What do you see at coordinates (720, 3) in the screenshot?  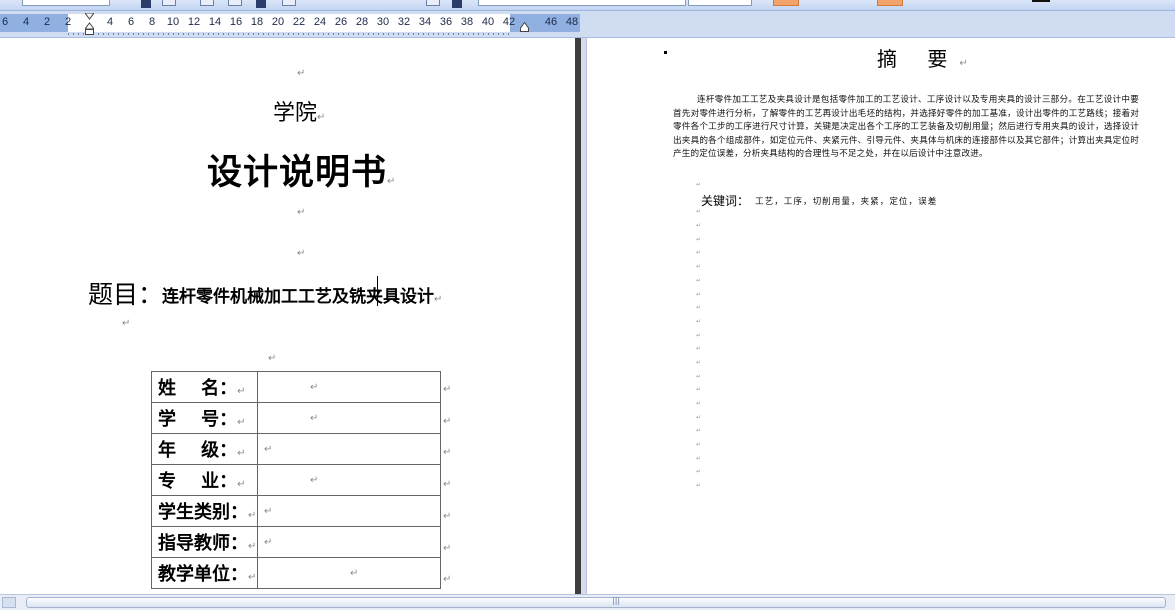 I see `size-dropdown-field` at bounding box center [720, 3].